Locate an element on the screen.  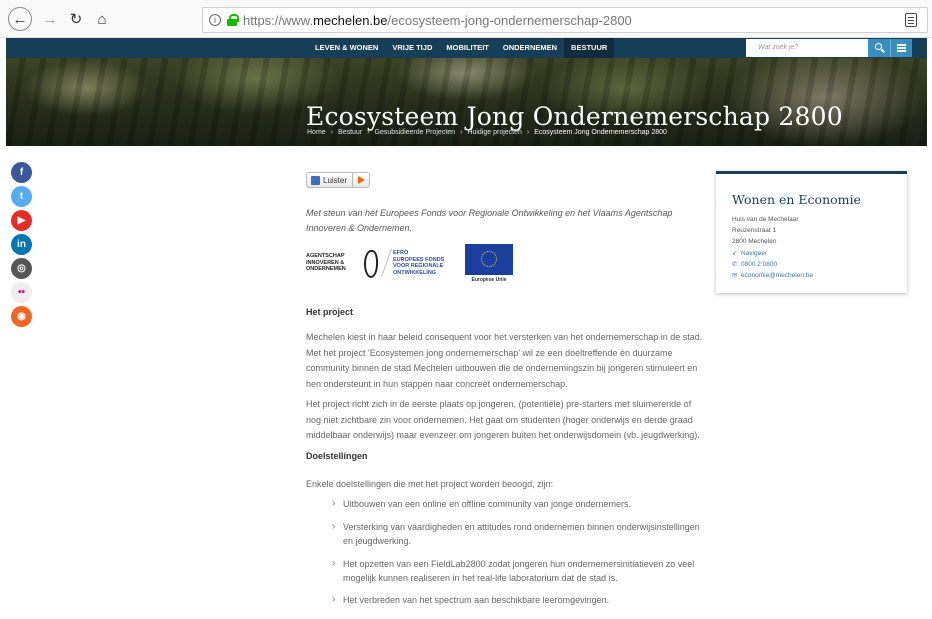
linkedin-icon: in is located at coordinates (21, 244).